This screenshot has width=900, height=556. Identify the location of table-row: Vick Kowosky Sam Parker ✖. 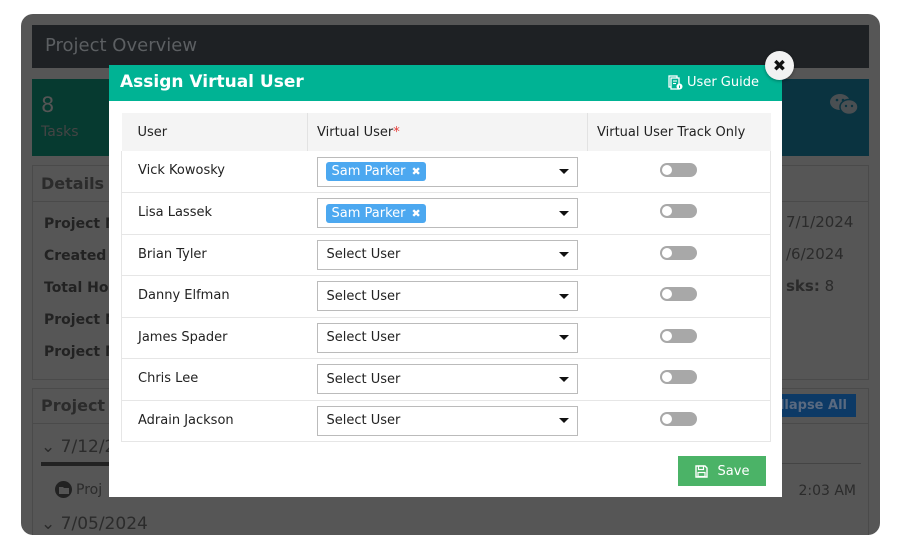
(446, 172).